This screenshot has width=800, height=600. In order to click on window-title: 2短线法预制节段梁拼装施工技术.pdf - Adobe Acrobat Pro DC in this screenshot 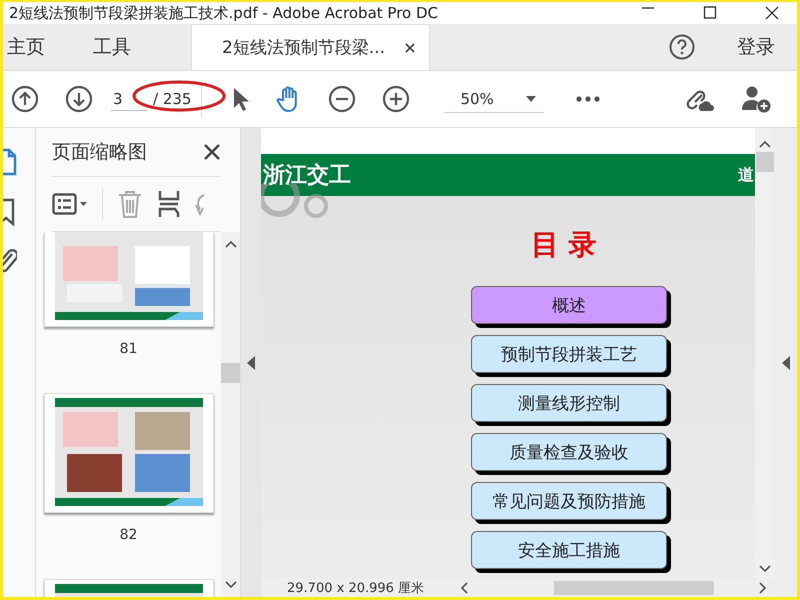, I will do `click(223, 13)`.